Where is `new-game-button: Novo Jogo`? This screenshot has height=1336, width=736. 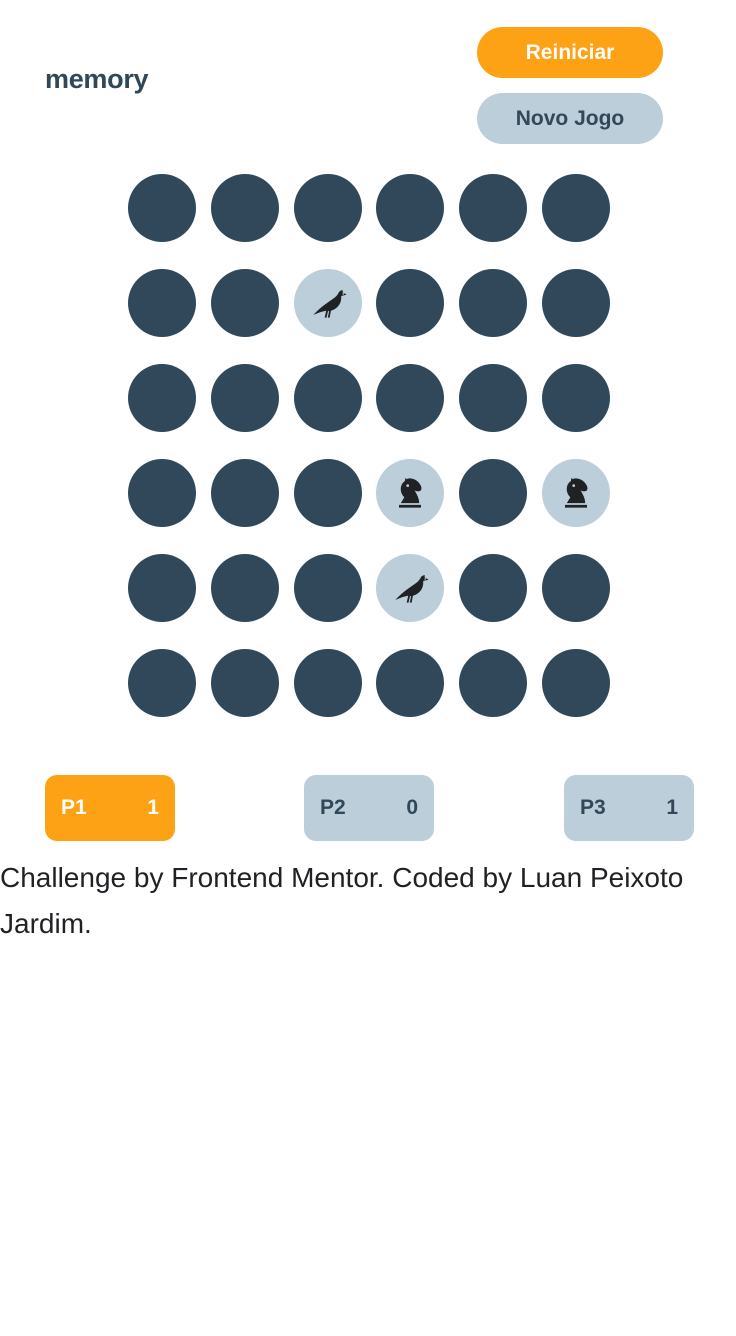 new-game-button: Novo Jogo is located at coordinates (570, 118).